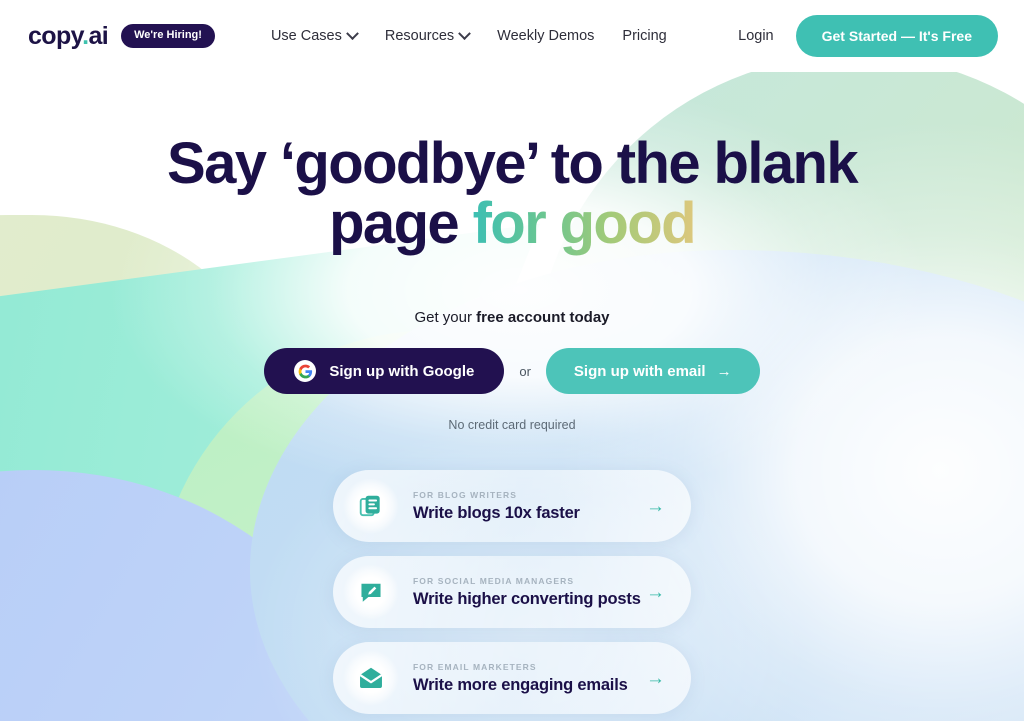 The width and height of the screenshot is (1024, 721). I want to click on logo-wordmark: copy.ai, so click(68, 36).